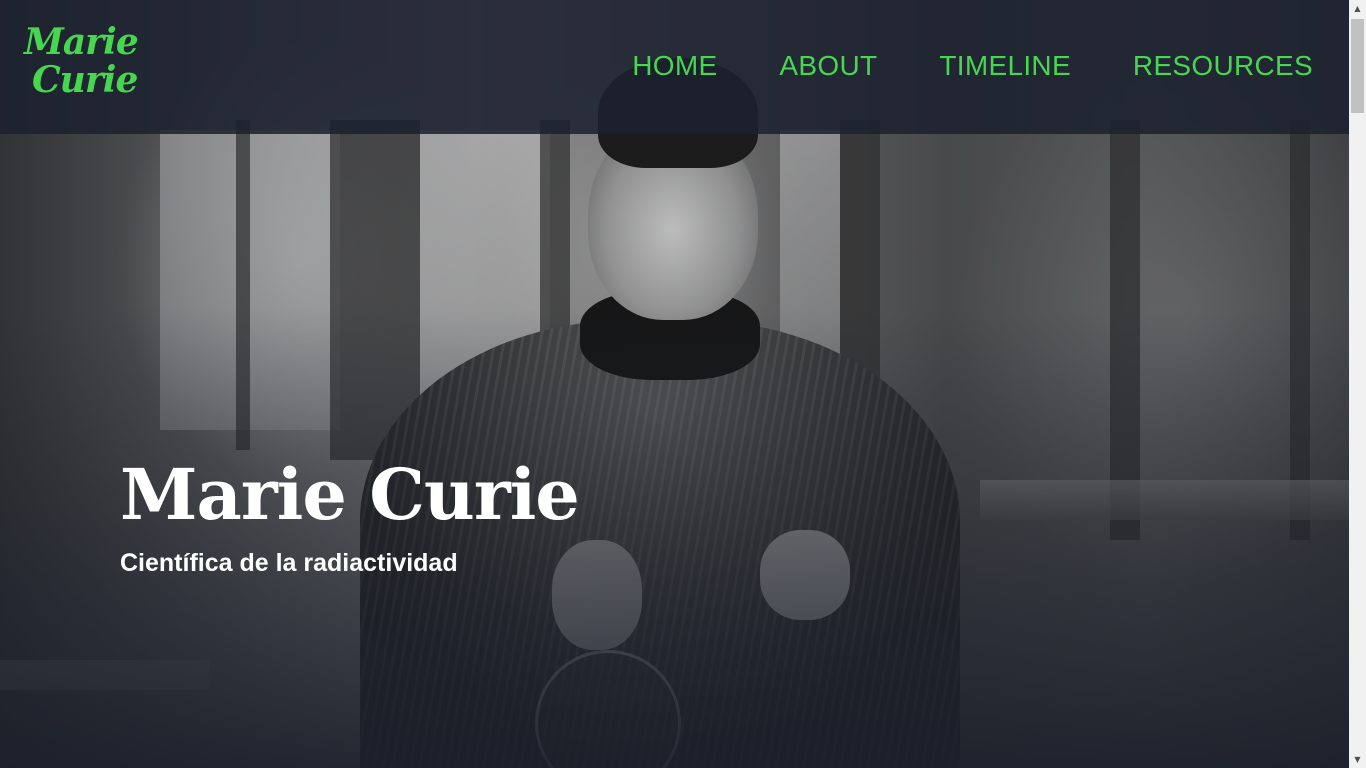 Image resolution: width=1366 pixels, height=768 pixels. I want to click on nav-home-link: HOME, so click(674, 66).